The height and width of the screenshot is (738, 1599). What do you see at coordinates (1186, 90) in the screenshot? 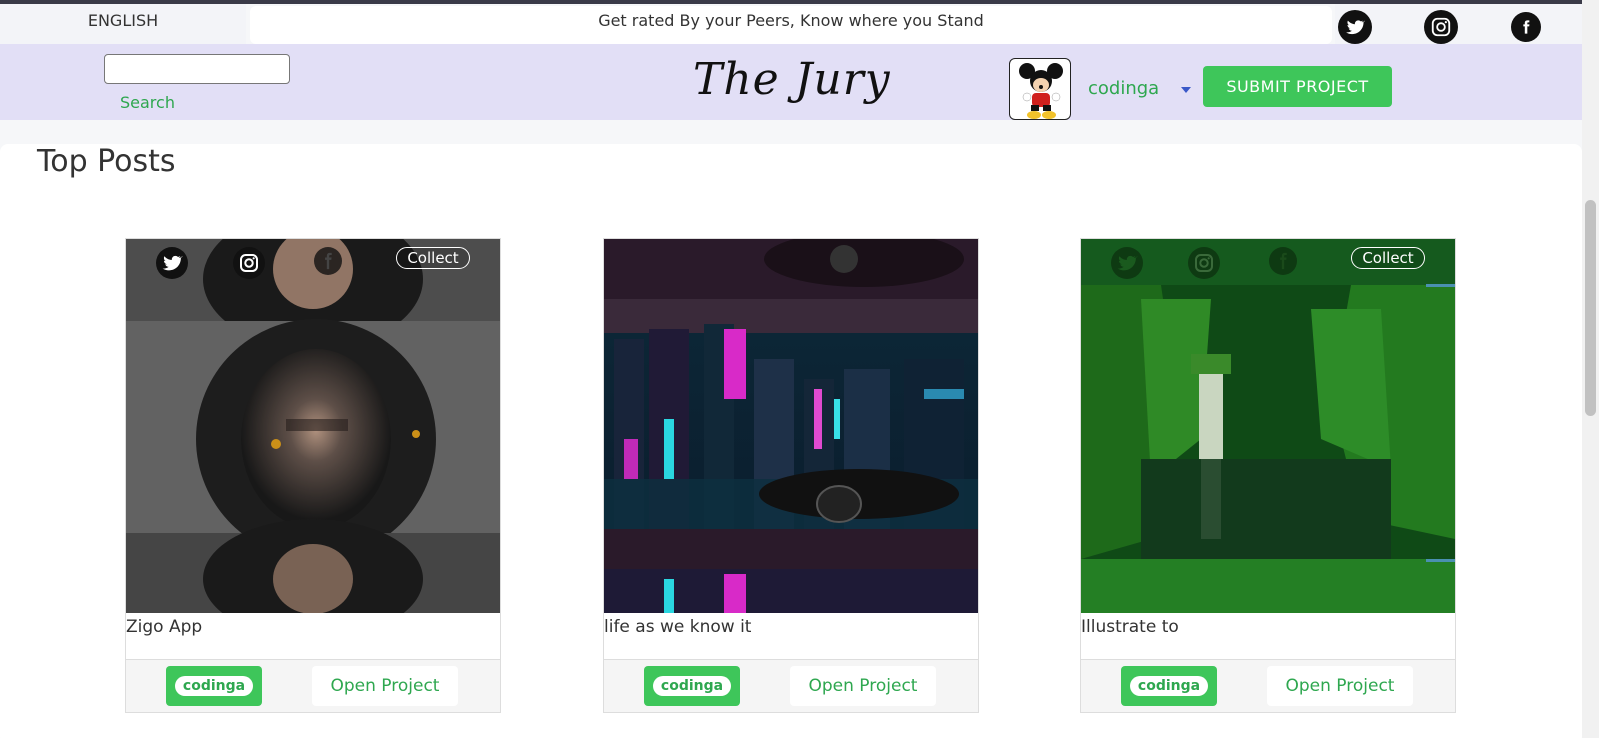
I see `caret-down-icon` at bounding box center [1186, 90].